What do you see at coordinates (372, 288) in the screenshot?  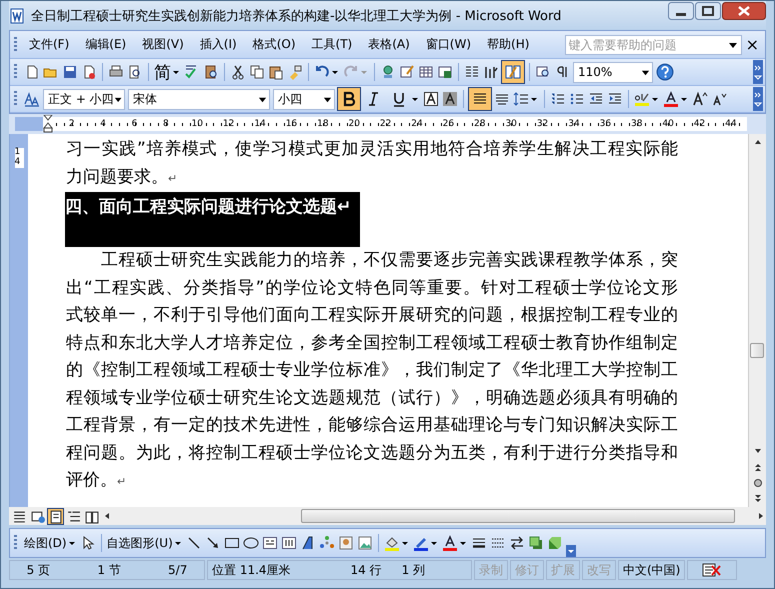 I see `text-line: 出“工程实践、分类指导”的学位论文特色同等重要。针对工程硕士学位论文形` at bounding box center [372, 288].